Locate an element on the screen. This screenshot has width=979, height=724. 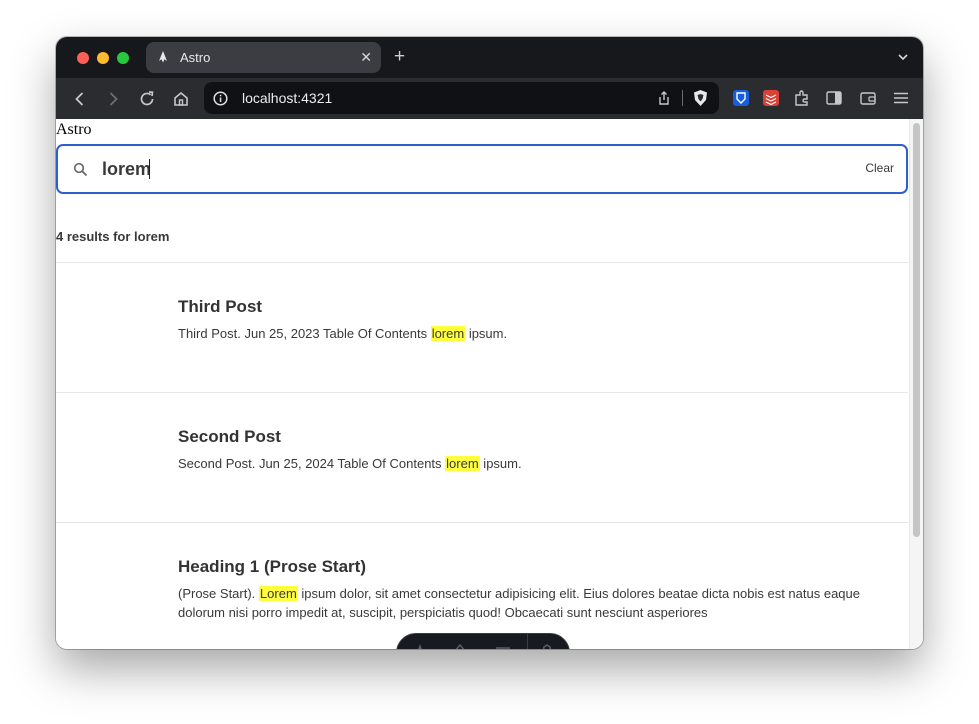
browser-toolbar: localhost:4321 is located at coordinates (489, 98).